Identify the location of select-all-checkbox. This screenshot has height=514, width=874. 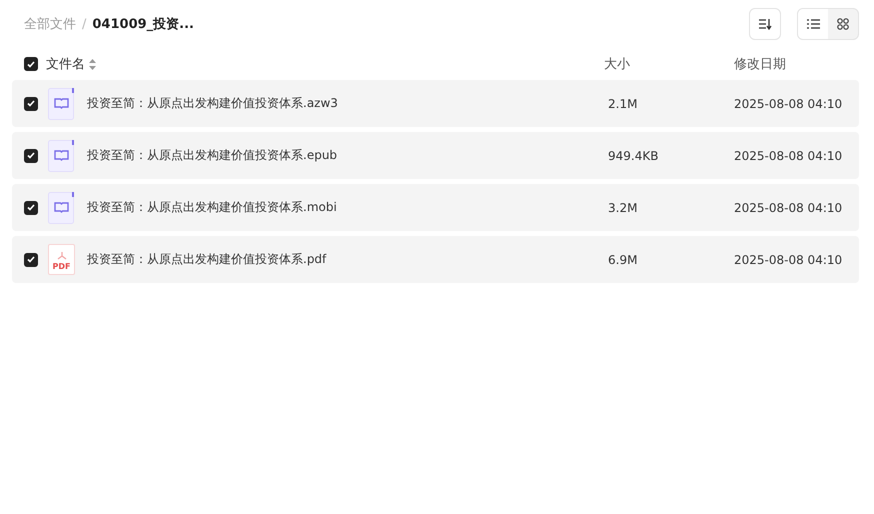
(31, 64).